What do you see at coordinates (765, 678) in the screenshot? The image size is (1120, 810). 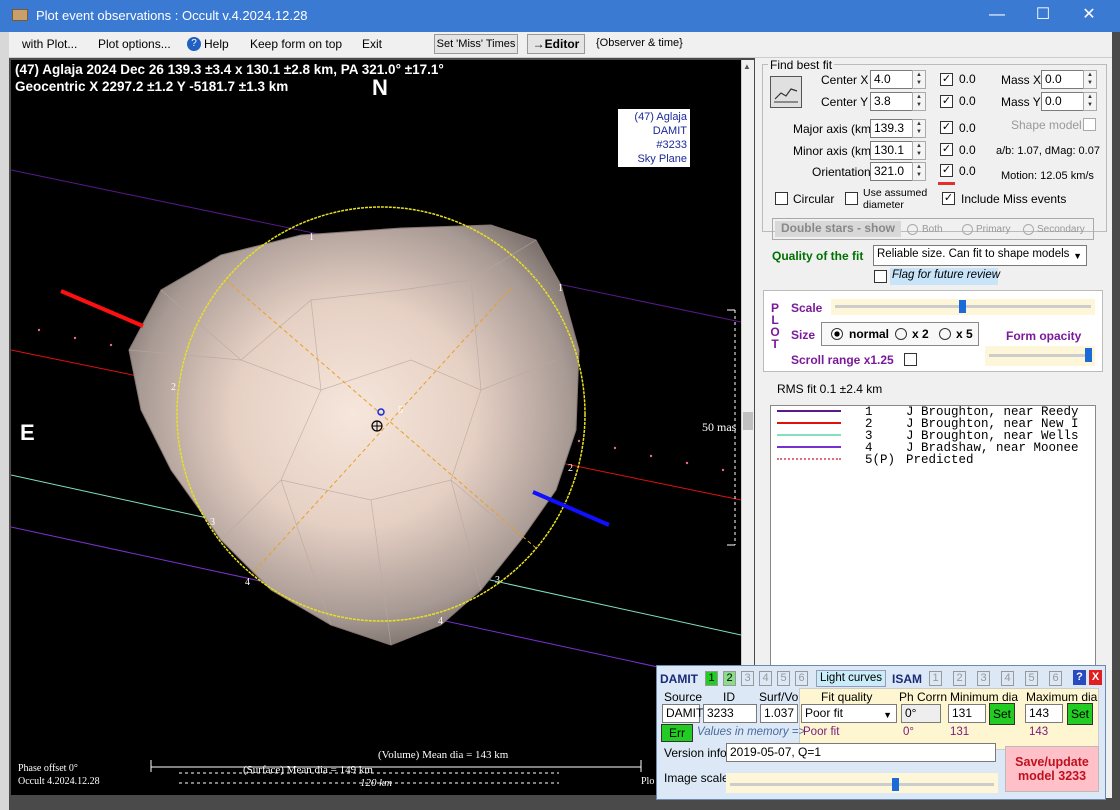 I see `damit-tab: 4` at bounding box center [765, 678].